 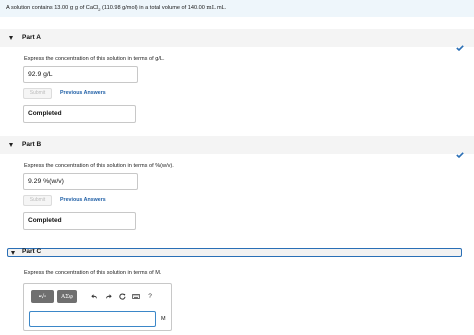 I want to click on part-c-unit-label: M, so click(x=163, y=319).